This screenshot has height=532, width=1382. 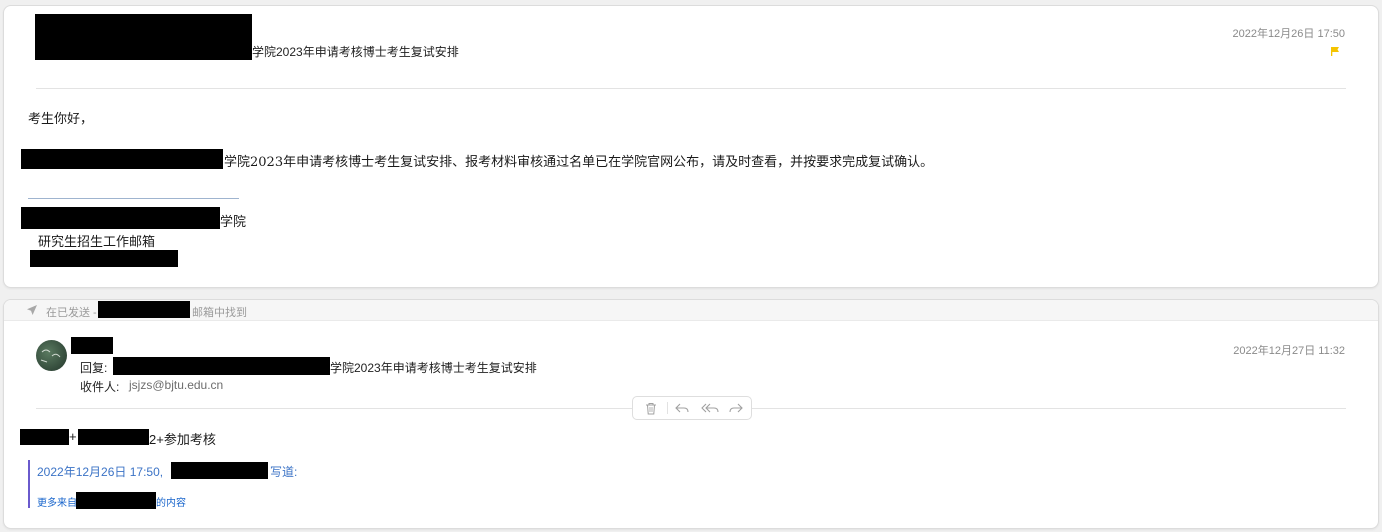 I want to click on more-from-suffix: 的内容, so click(x=171, y=501).